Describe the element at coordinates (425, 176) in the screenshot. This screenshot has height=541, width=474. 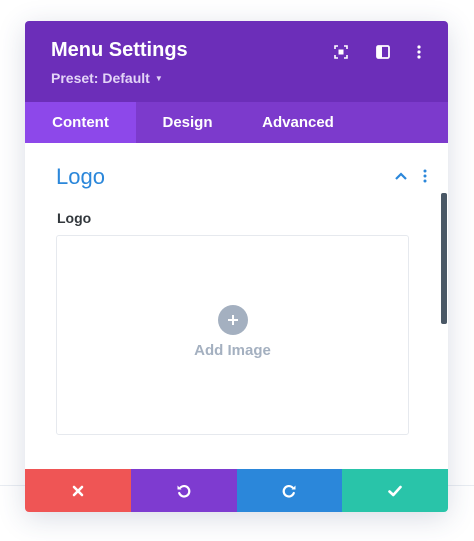
I see `section-more-options-icon` at that location.